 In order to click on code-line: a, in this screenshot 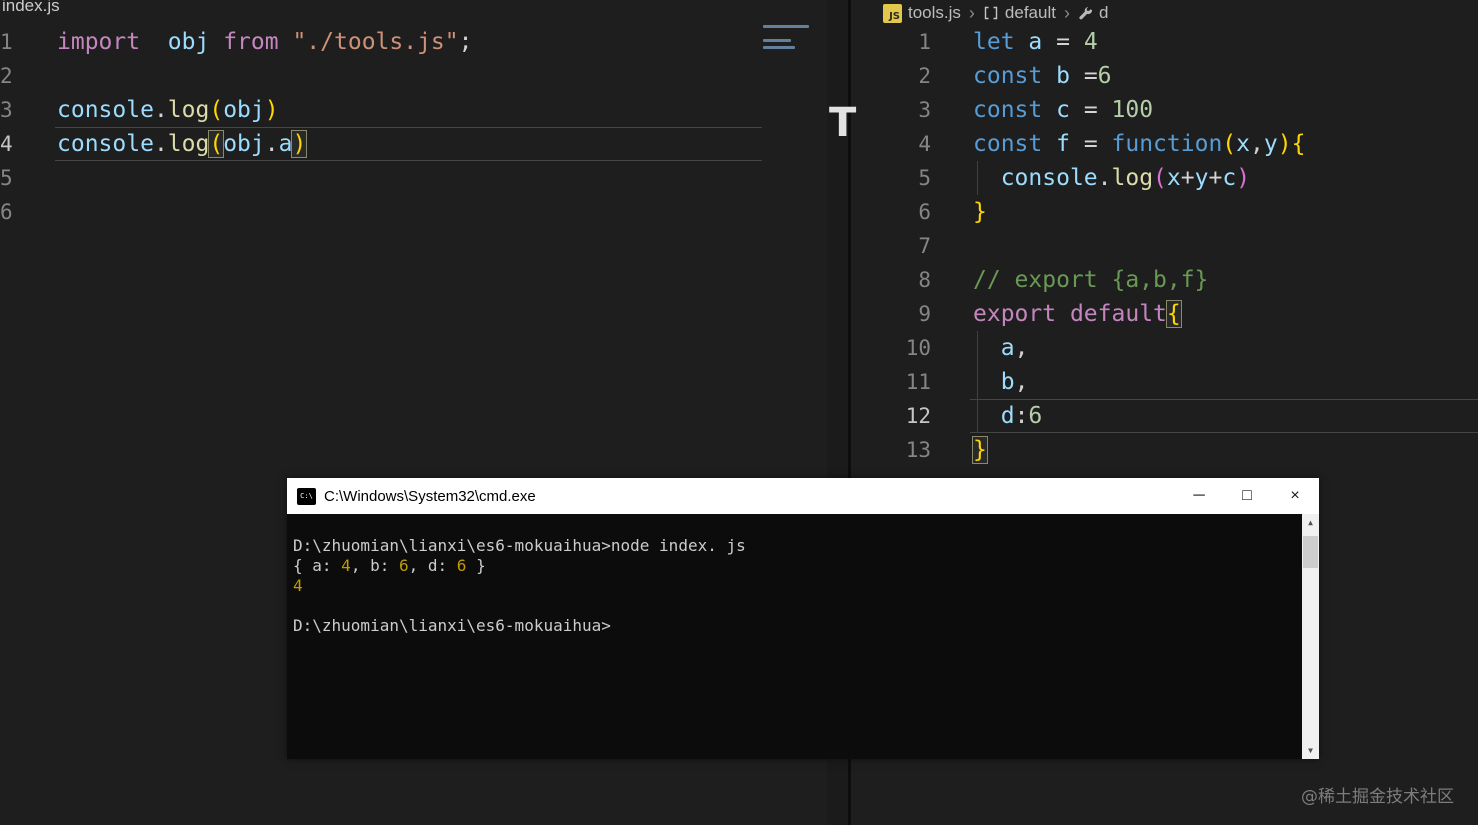, I will do `click(1139, 348)`.